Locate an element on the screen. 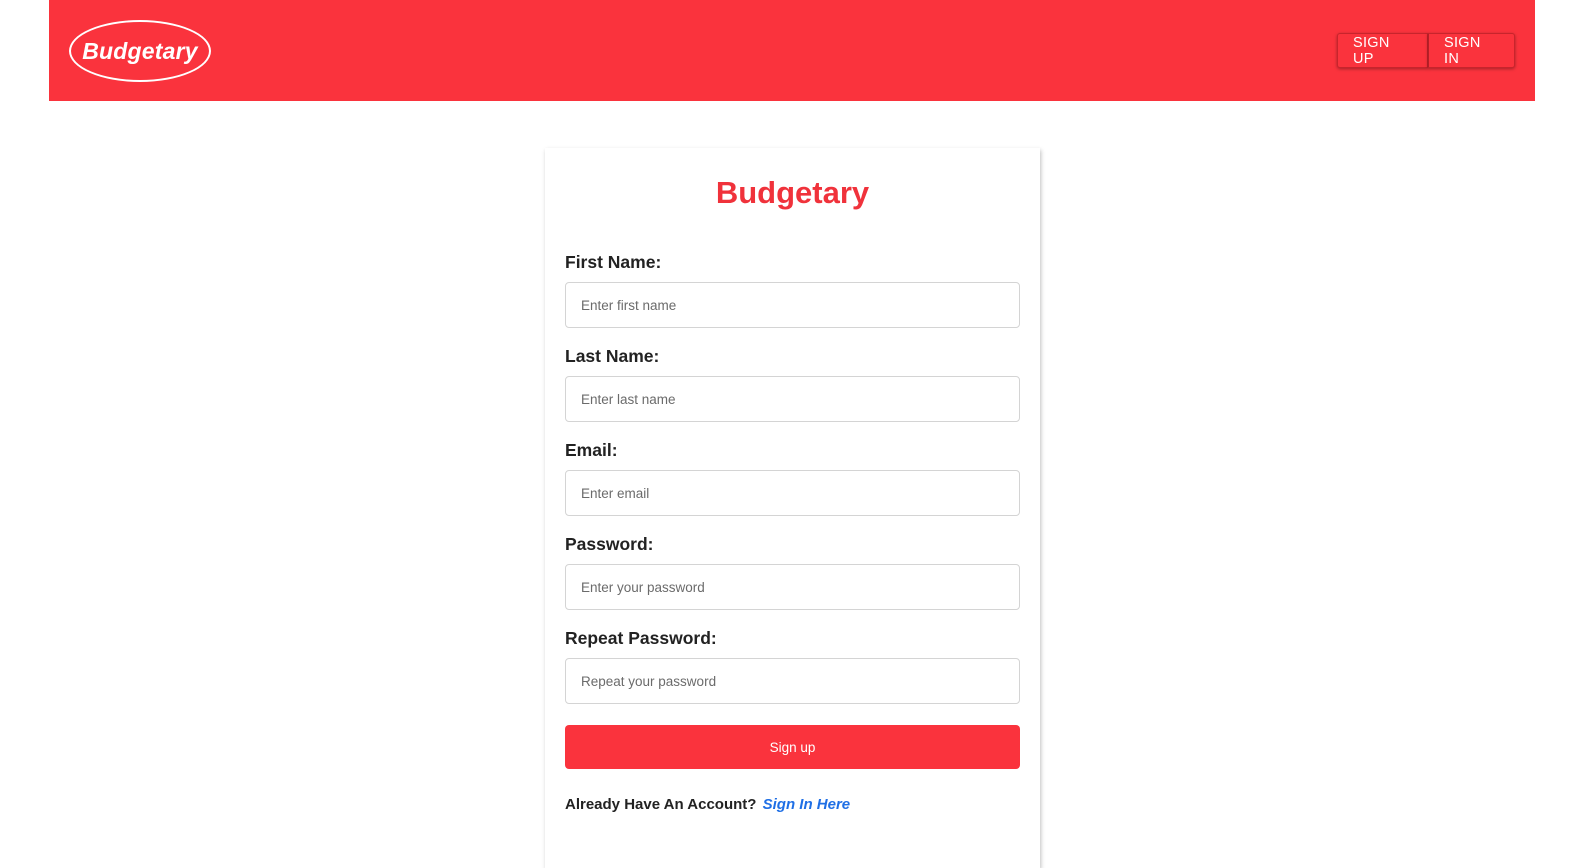 The image size is (1583, 868). sign-in-here-link: Sign In Here is located at coordinates (807, 804).